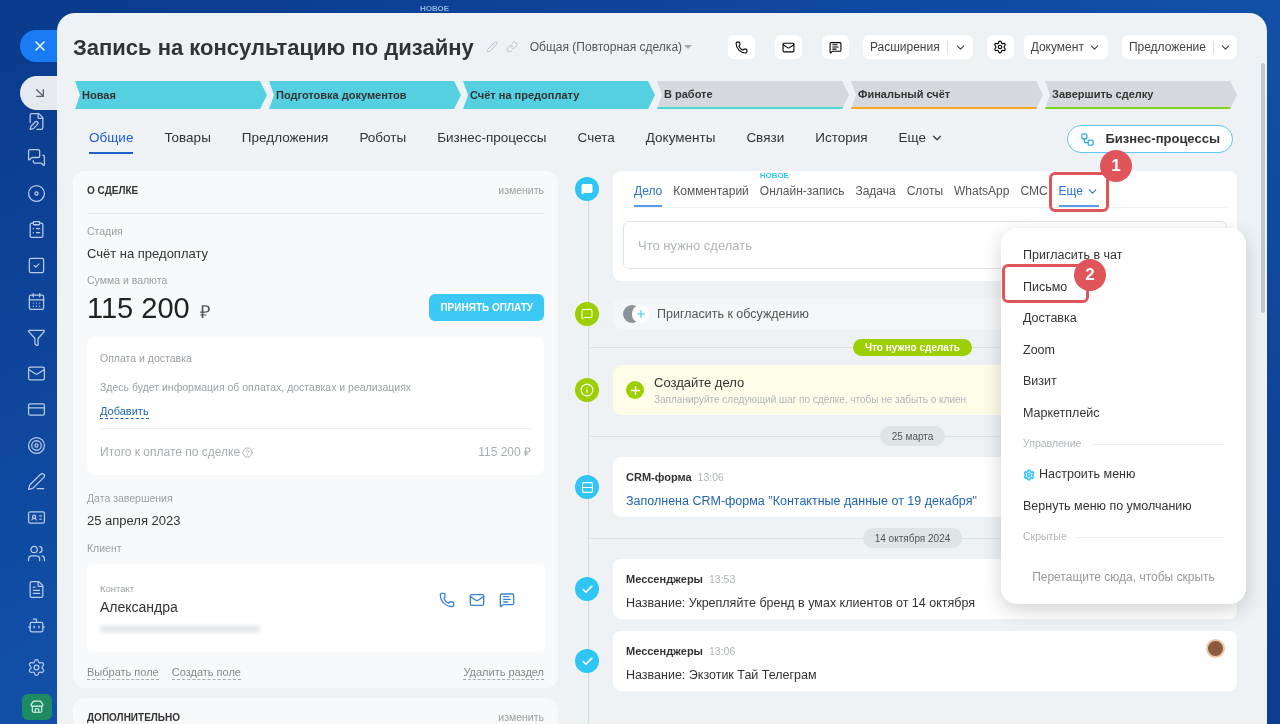  What do you see at coordinates (383, 139) in the screenshot?
I see `deal-tab: Роботы` at bounding box center [383, 139].